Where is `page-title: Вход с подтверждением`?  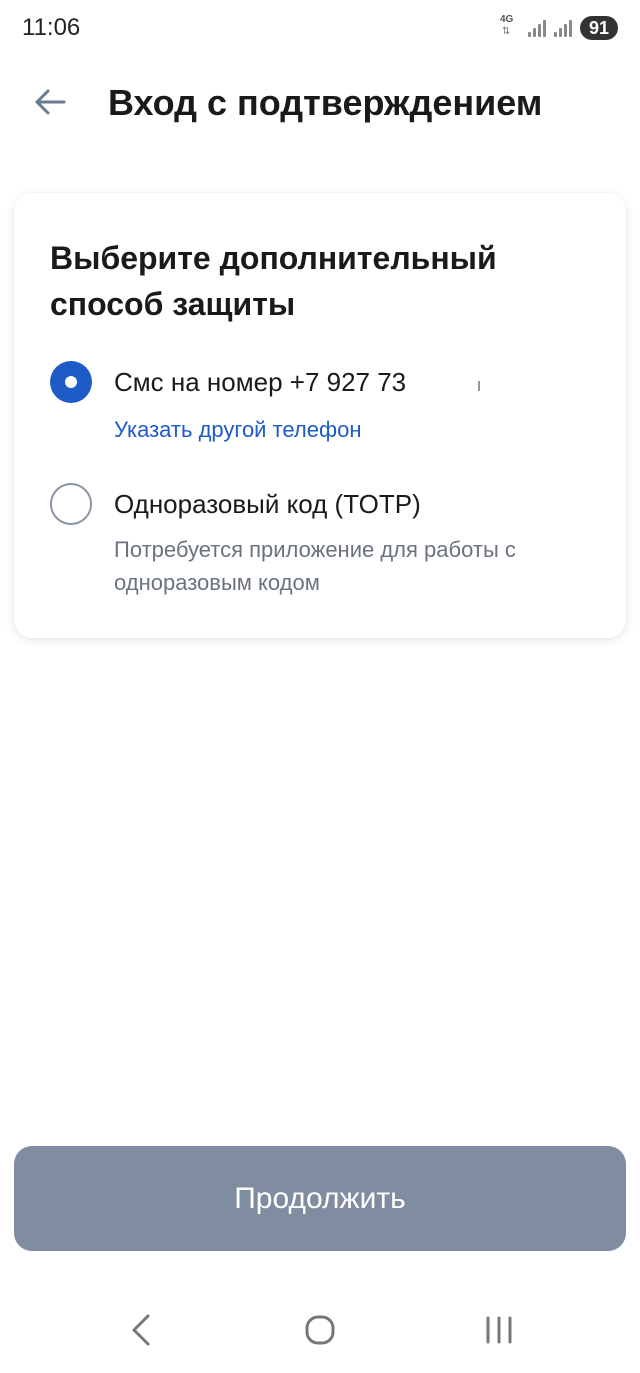 page-title: Вход с подтверждением is located at coordinates (325, 102).